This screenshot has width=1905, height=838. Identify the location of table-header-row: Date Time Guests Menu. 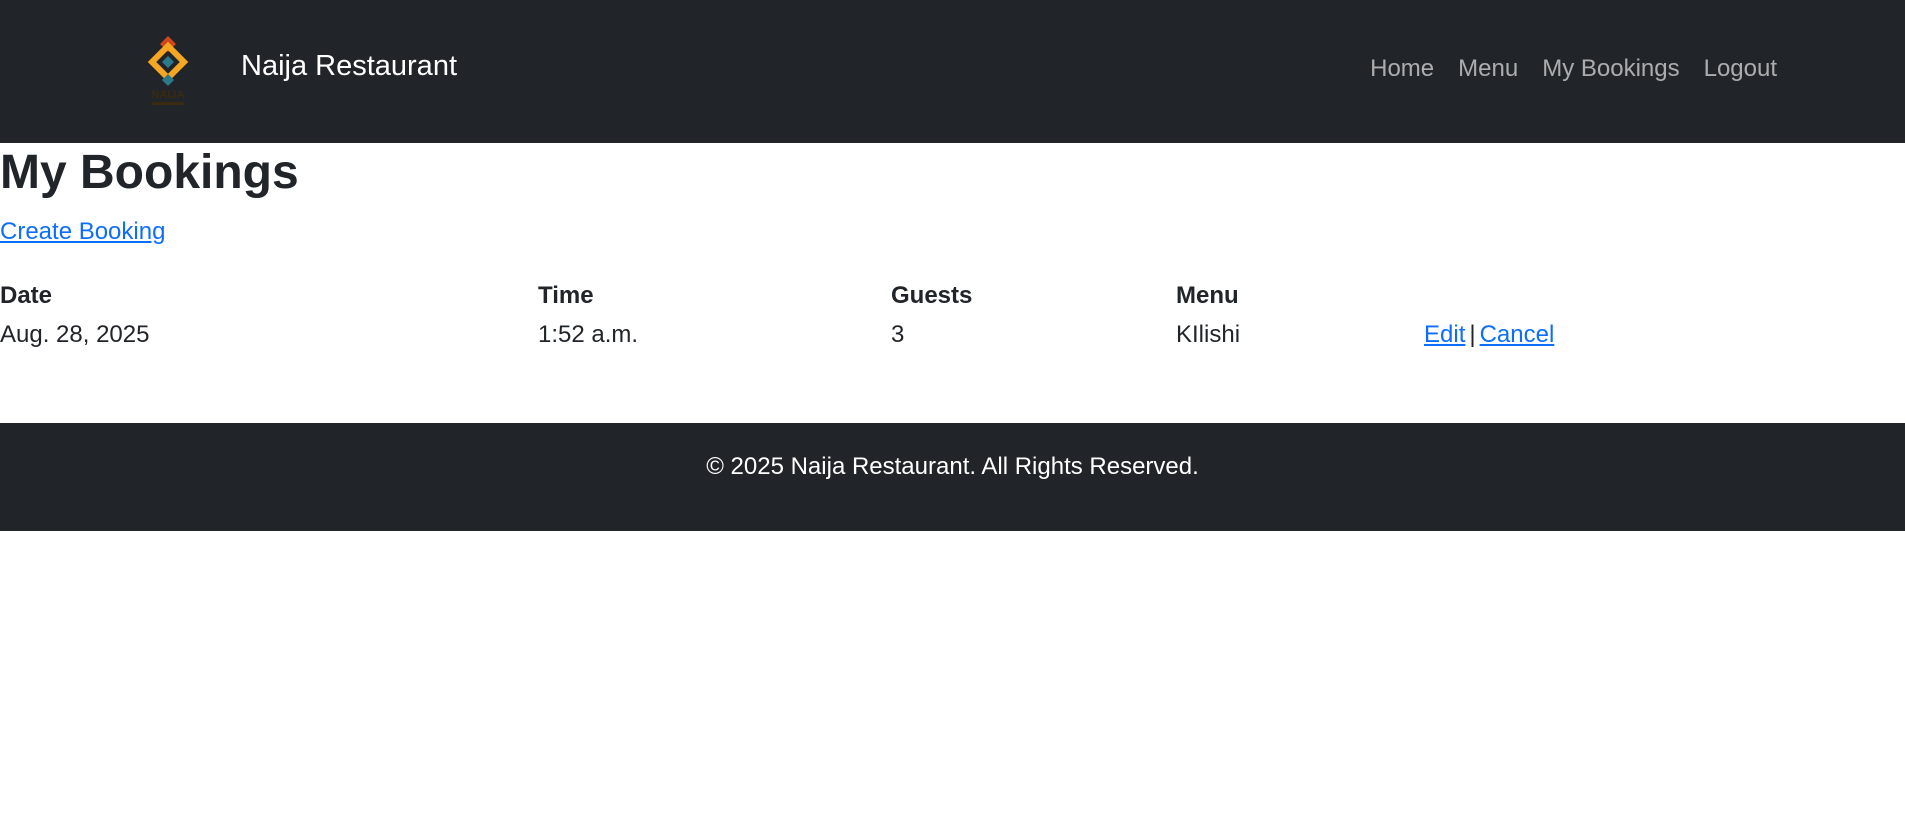
(812, 295).